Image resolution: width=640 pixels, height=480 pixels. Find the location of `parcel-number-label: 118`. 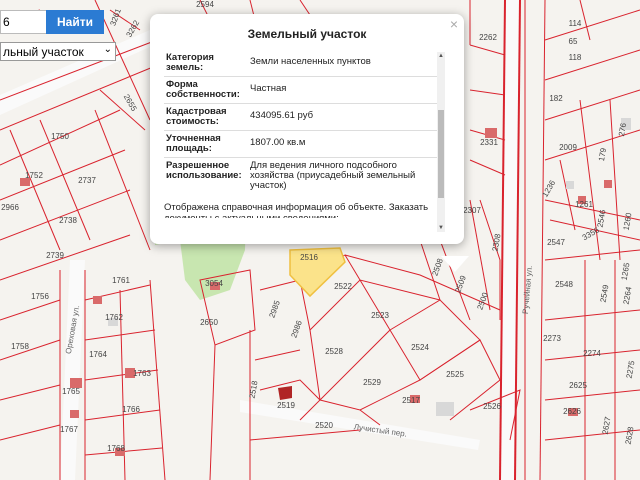

parcel-number-label: 118 is located at coordinates (575, 57).